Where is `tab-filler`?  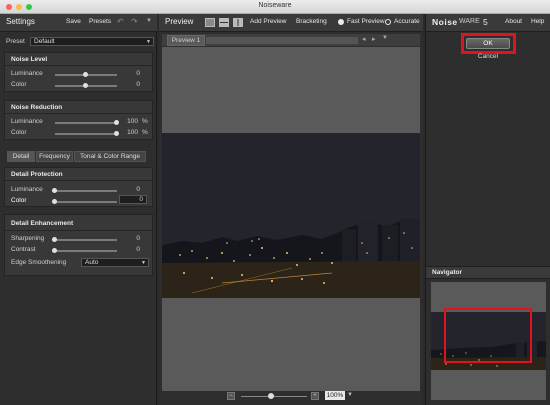 tab-filler is located at coordinates (282, 40).